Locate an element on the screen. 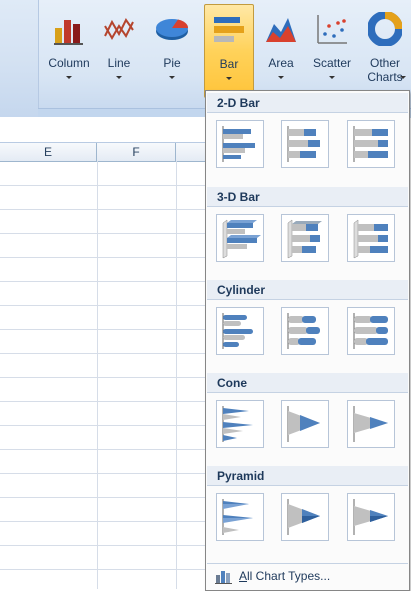  section-2d-bar: 2-D Bar is located at coordinates (307, 103).